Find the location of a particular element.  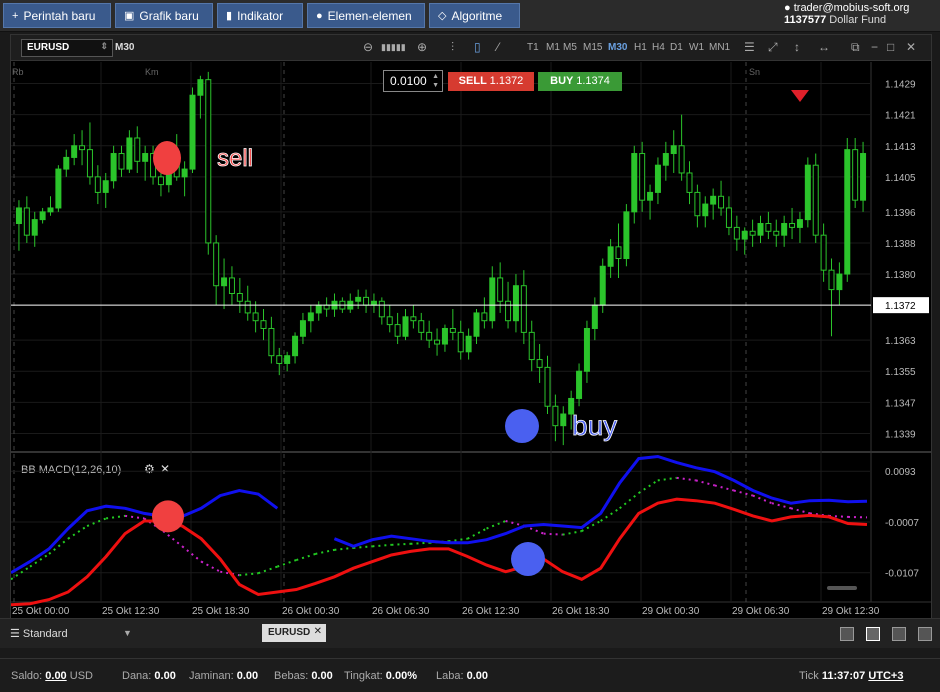

horizontal-scrollbar is located at coordinates (842, 588).